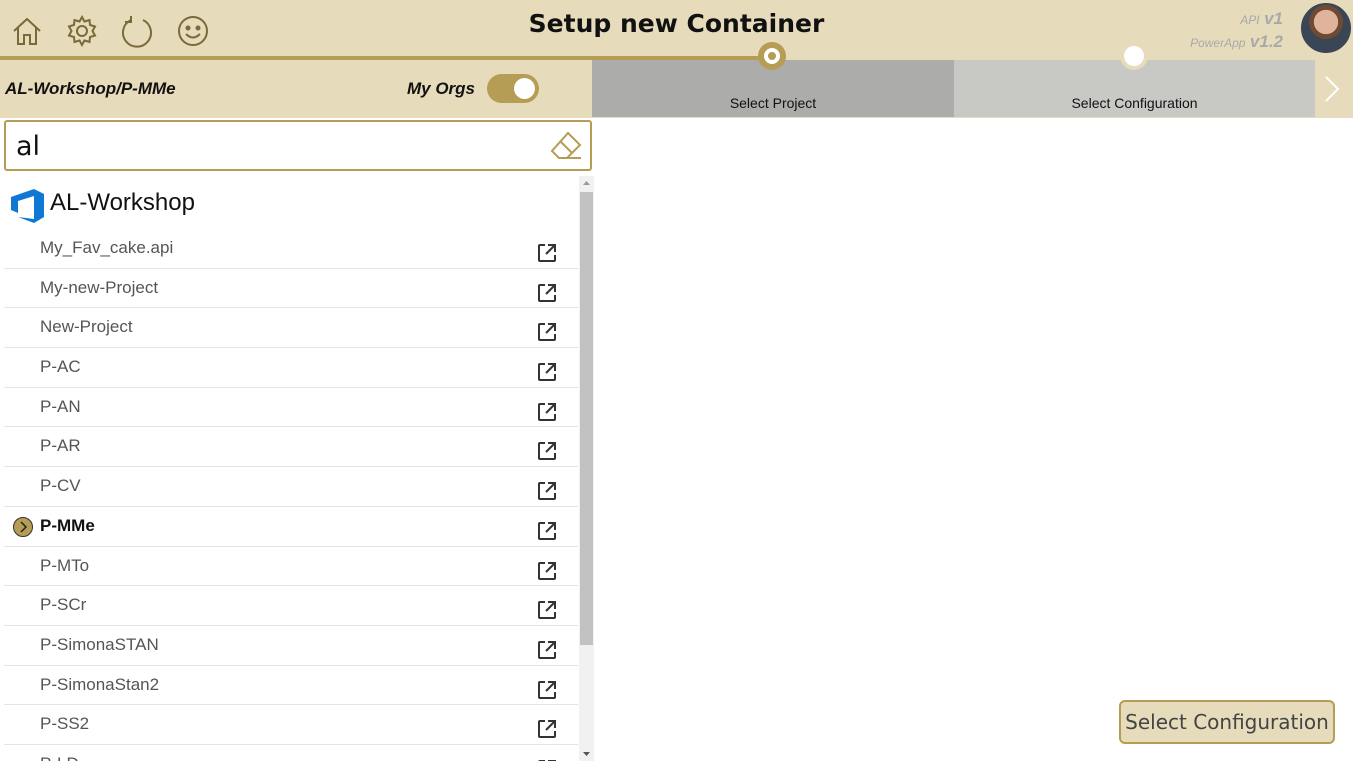 Image resolution: width=1353 pixels, height=766 pixels. I want to click on project-name: P-SimonaSTAN, so click(99, 644).